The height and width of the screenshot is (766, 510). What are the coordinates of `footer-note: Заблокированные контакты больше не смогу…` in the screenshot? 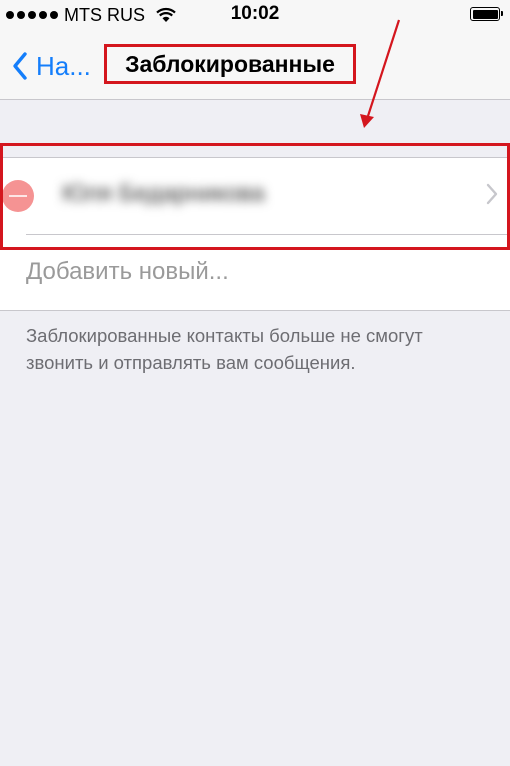 It's located at (224, 349).